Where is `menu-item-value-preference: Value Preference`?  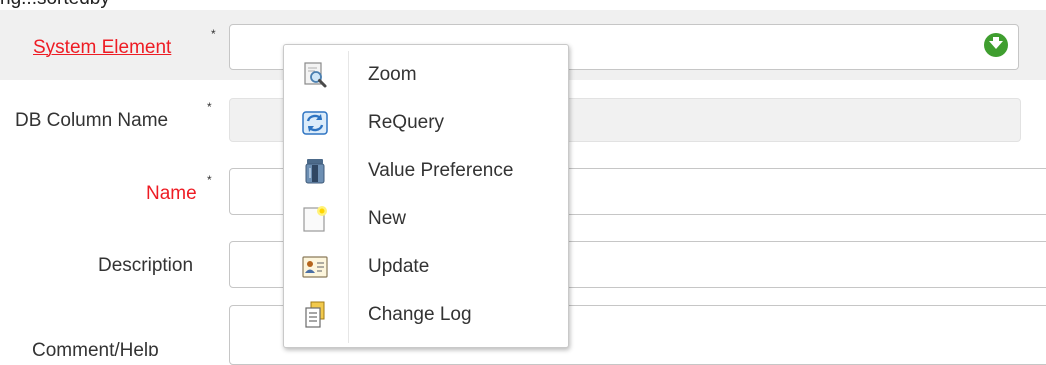
menu-item-value-preference: Value Preference is located at coordinates (426, 171).